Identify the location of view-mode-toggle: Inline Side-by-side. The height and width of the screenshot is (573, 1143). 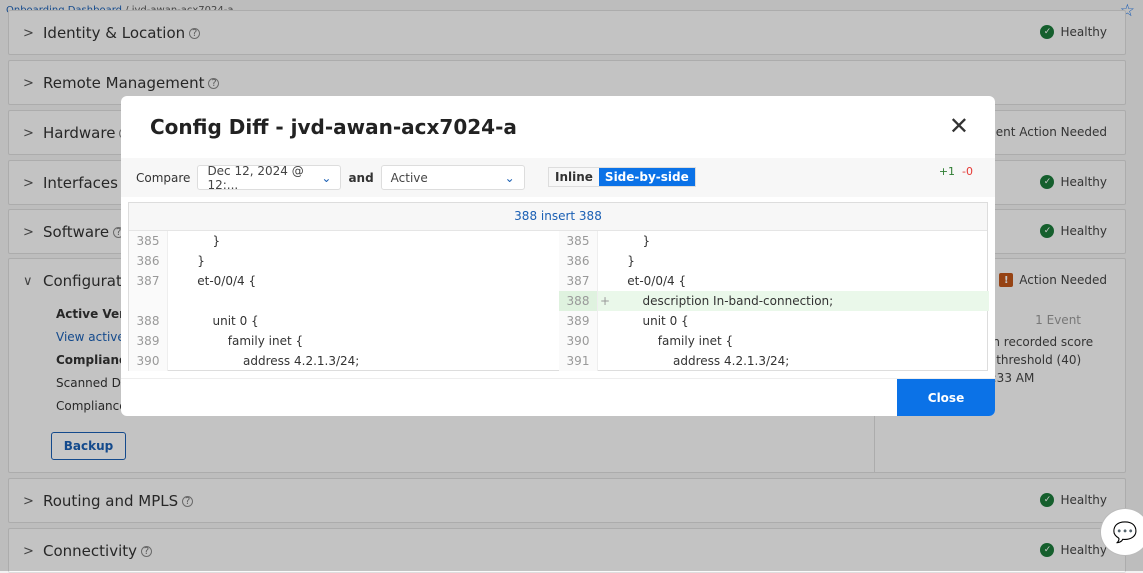
(622, 177).